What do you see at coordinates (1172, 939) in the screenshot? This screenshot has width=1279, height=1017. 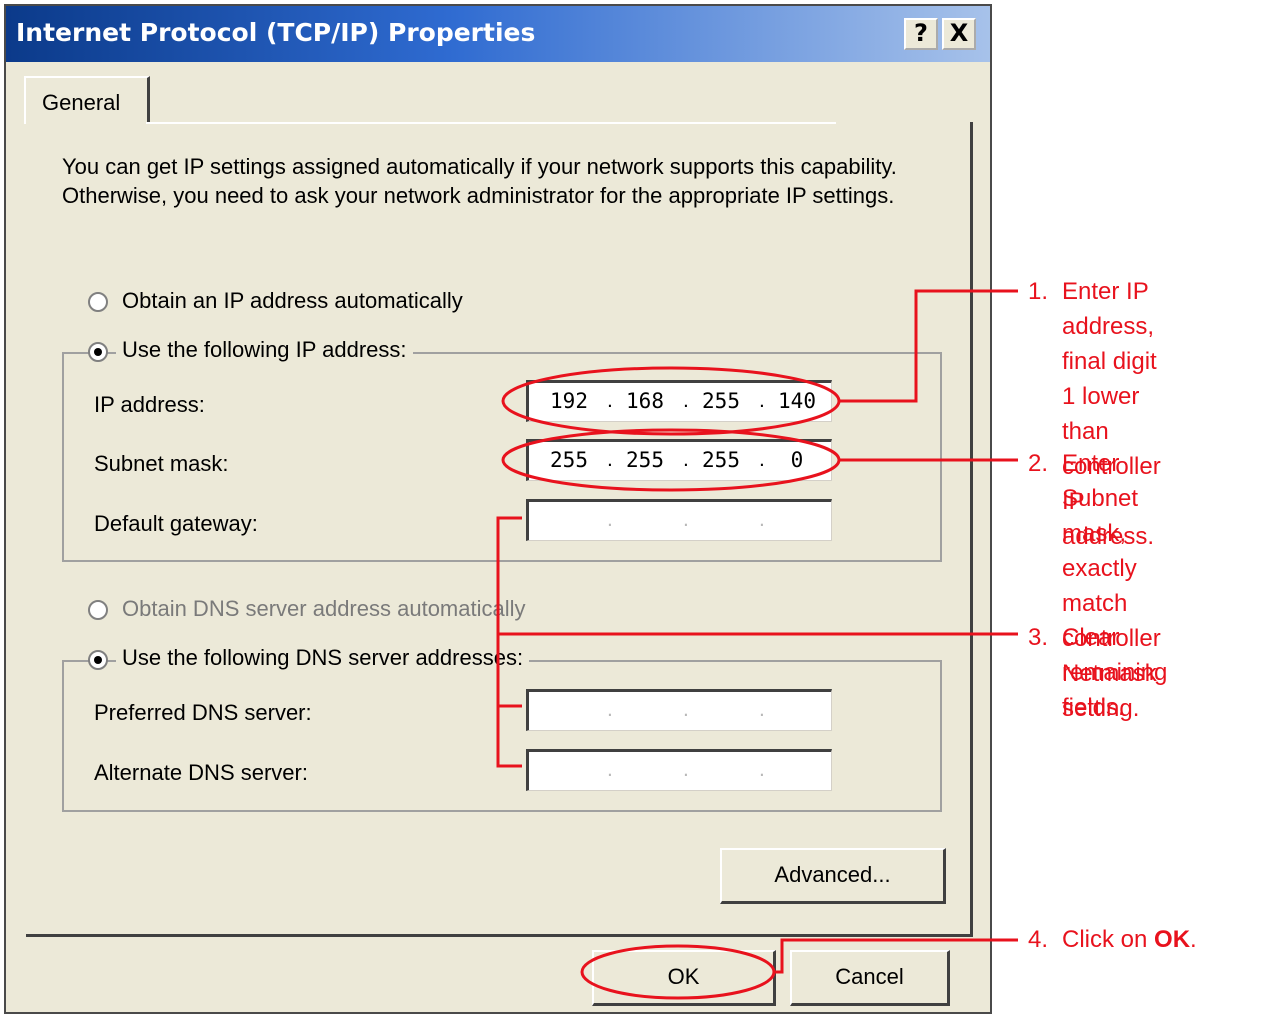 I see `annotation-4-ok: OK` at bounding box center [1172, 939].